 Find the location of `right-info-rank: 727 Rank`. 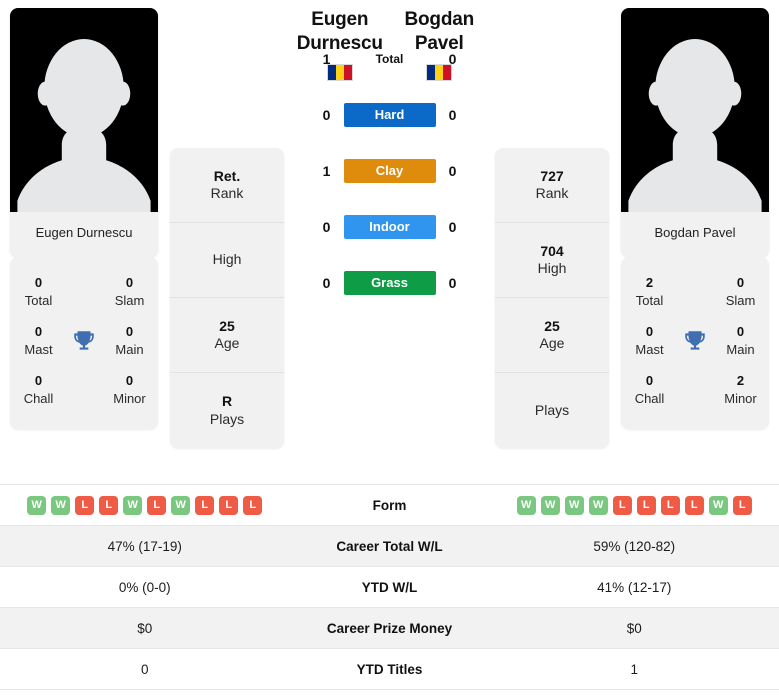

right-info-rank: 727 Rank is located at coordinates (552, 185).